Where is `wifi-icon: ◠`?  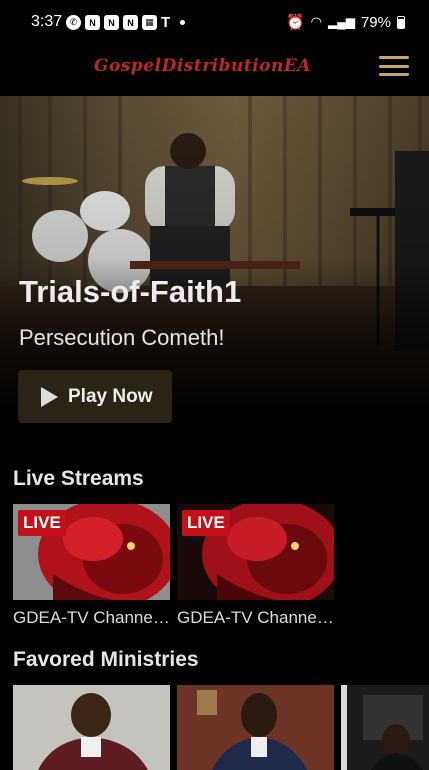 wifi-icon: ◠ is located at coordinates (316, 21).